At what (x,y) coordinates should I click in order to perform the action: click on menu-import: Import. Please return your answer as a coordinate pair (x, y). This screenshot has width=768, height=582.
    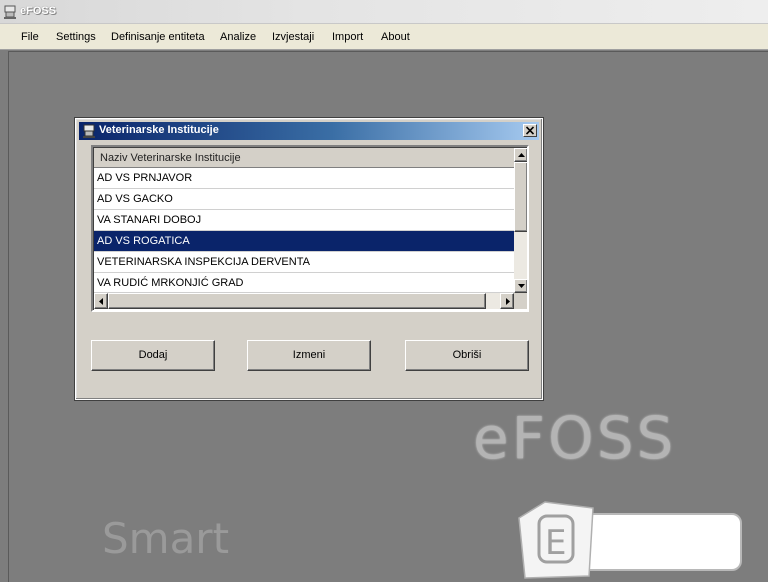
    Looking at the image, I should click on (347, 37).